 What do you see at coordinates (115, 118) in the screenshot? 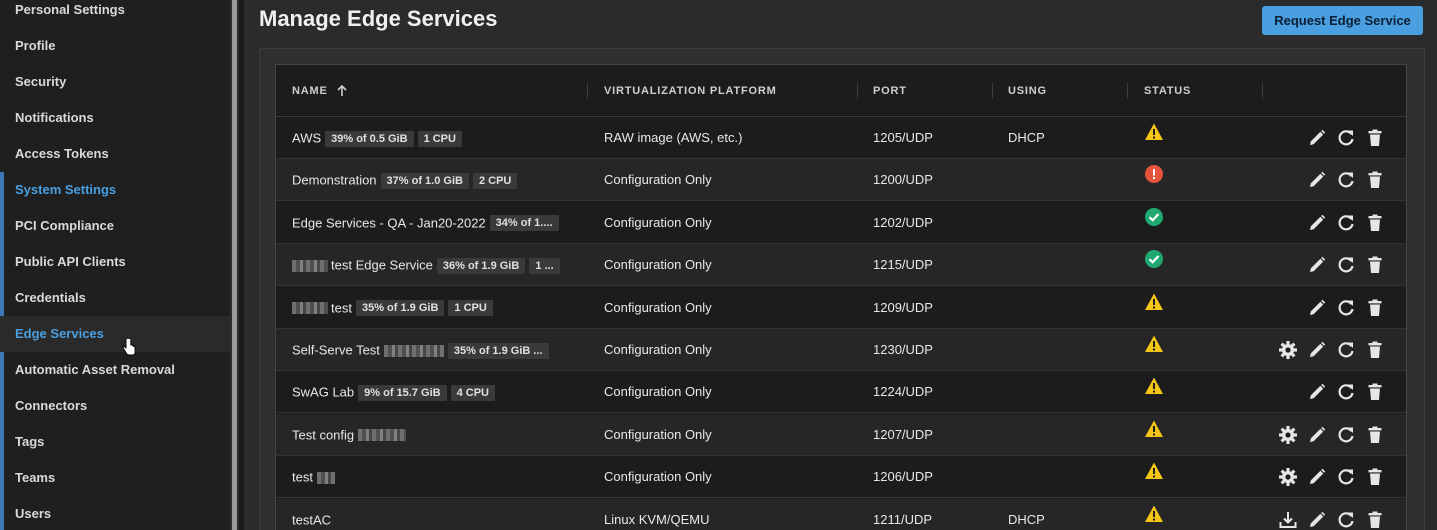
I see `sidebar-item-notifications: Notifications` at bounding box center [115, 118].